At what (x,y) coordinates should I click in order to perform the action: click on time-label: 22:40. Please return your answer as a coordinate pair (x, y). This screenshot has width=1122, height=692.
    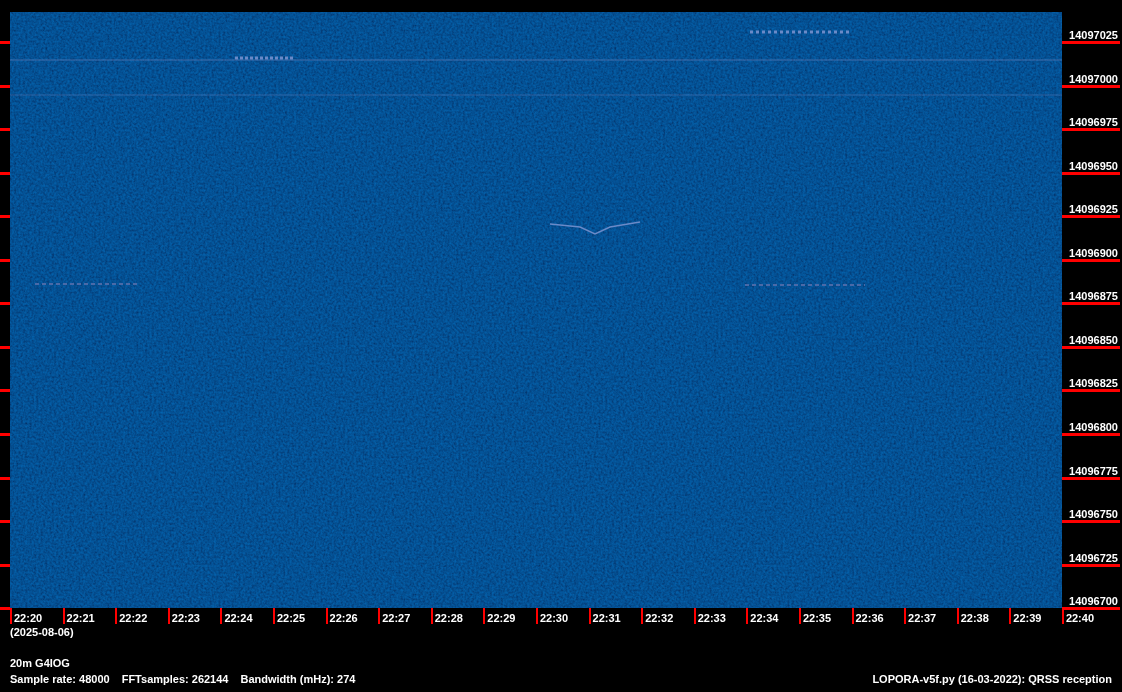
    Looking at the image, I should click on (1077, 616).